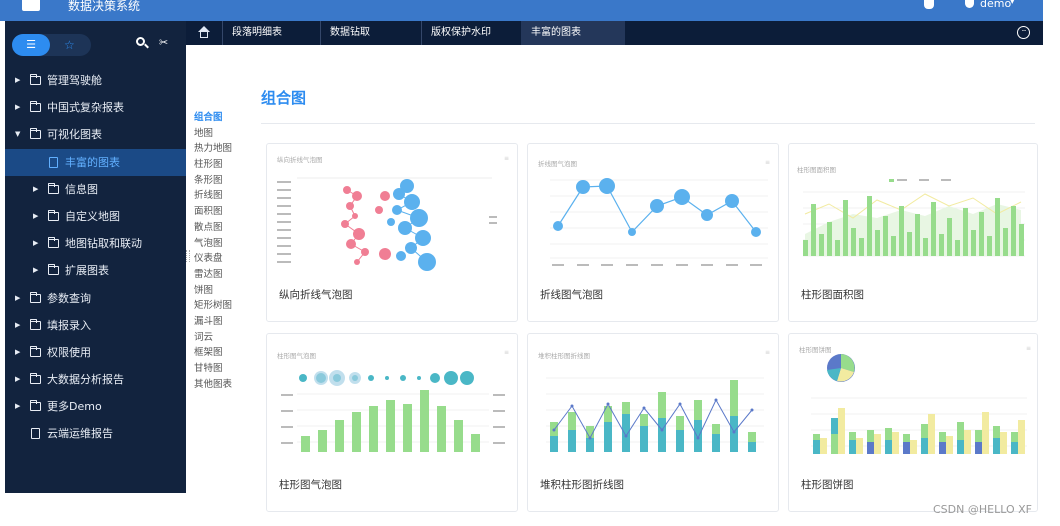 This screenshot has width=1060, height=526. What do you see at coordinates (219, 134) in the screenshot?
I see `category-item: 地图` at bounding box center [219, 134].